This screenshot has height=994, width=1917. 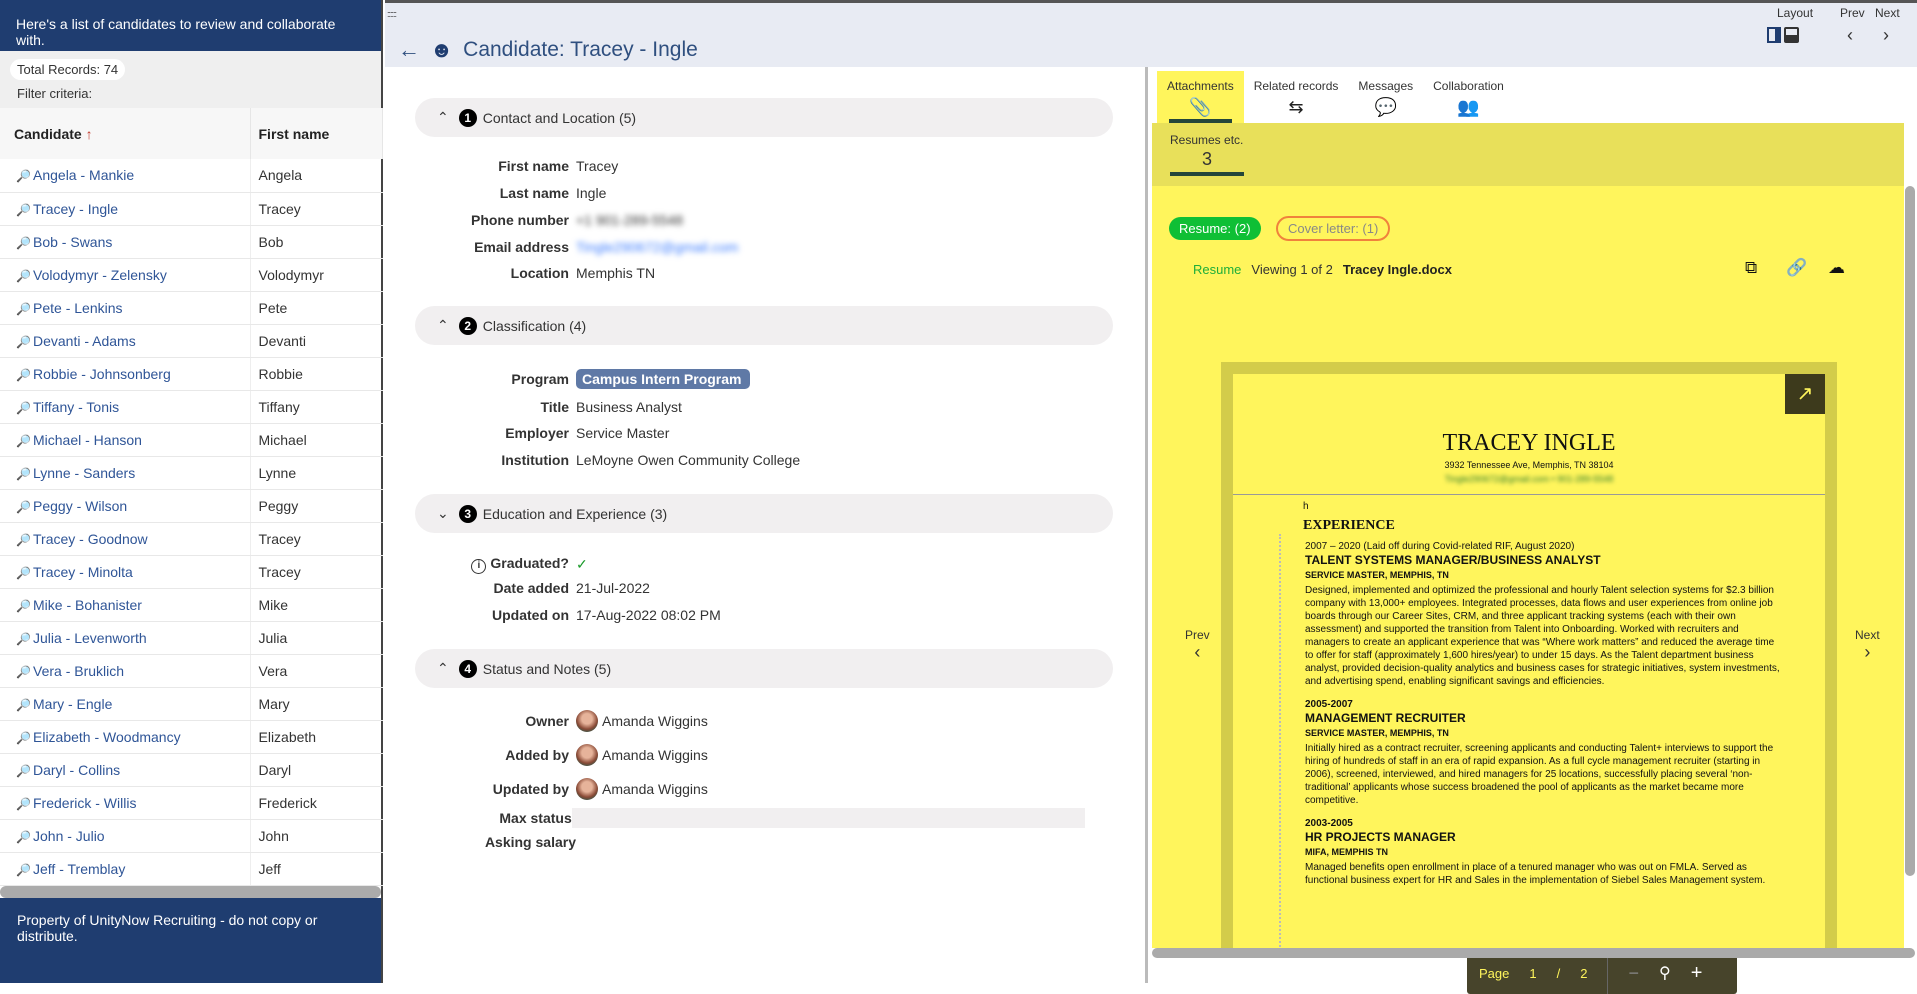 What do you see at coordinates (828, 818) in the screenshot?
I see `max-status-value` at bounding box center [828, 818].